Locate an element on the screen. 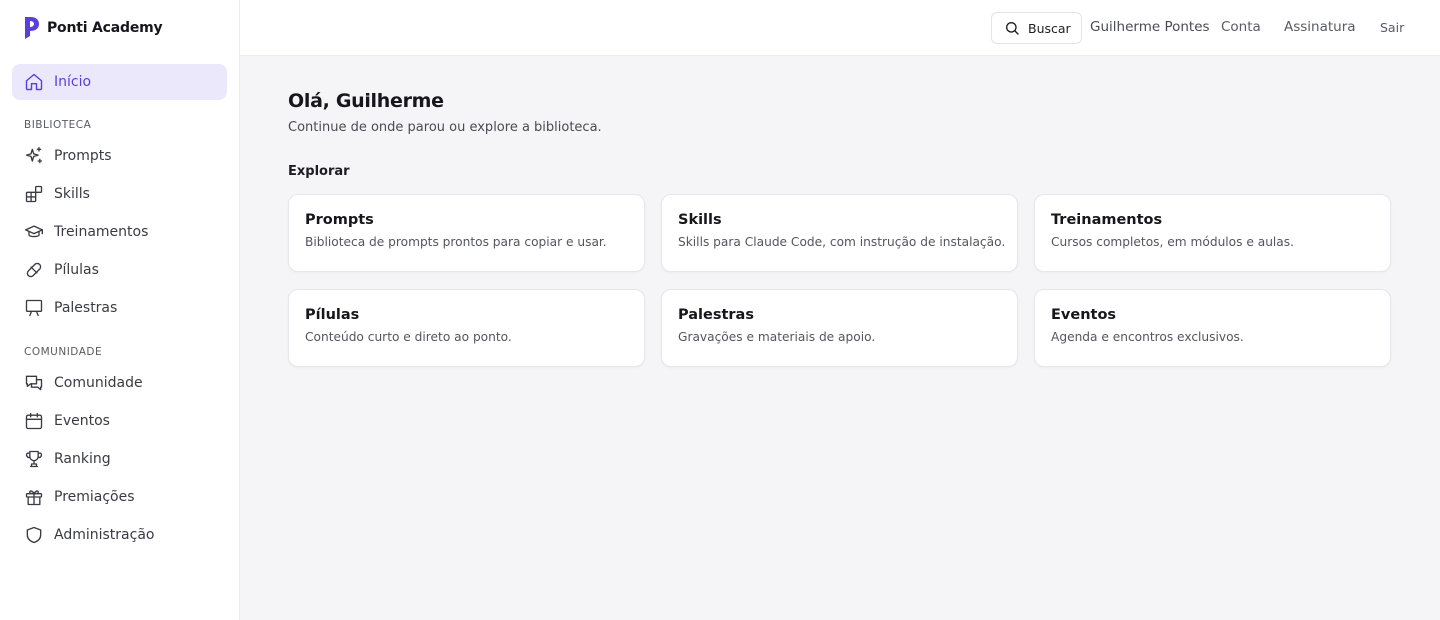  card-eventos: Eventos Agenda e encontros exclusivos. is located at coordinates (1212, 328).